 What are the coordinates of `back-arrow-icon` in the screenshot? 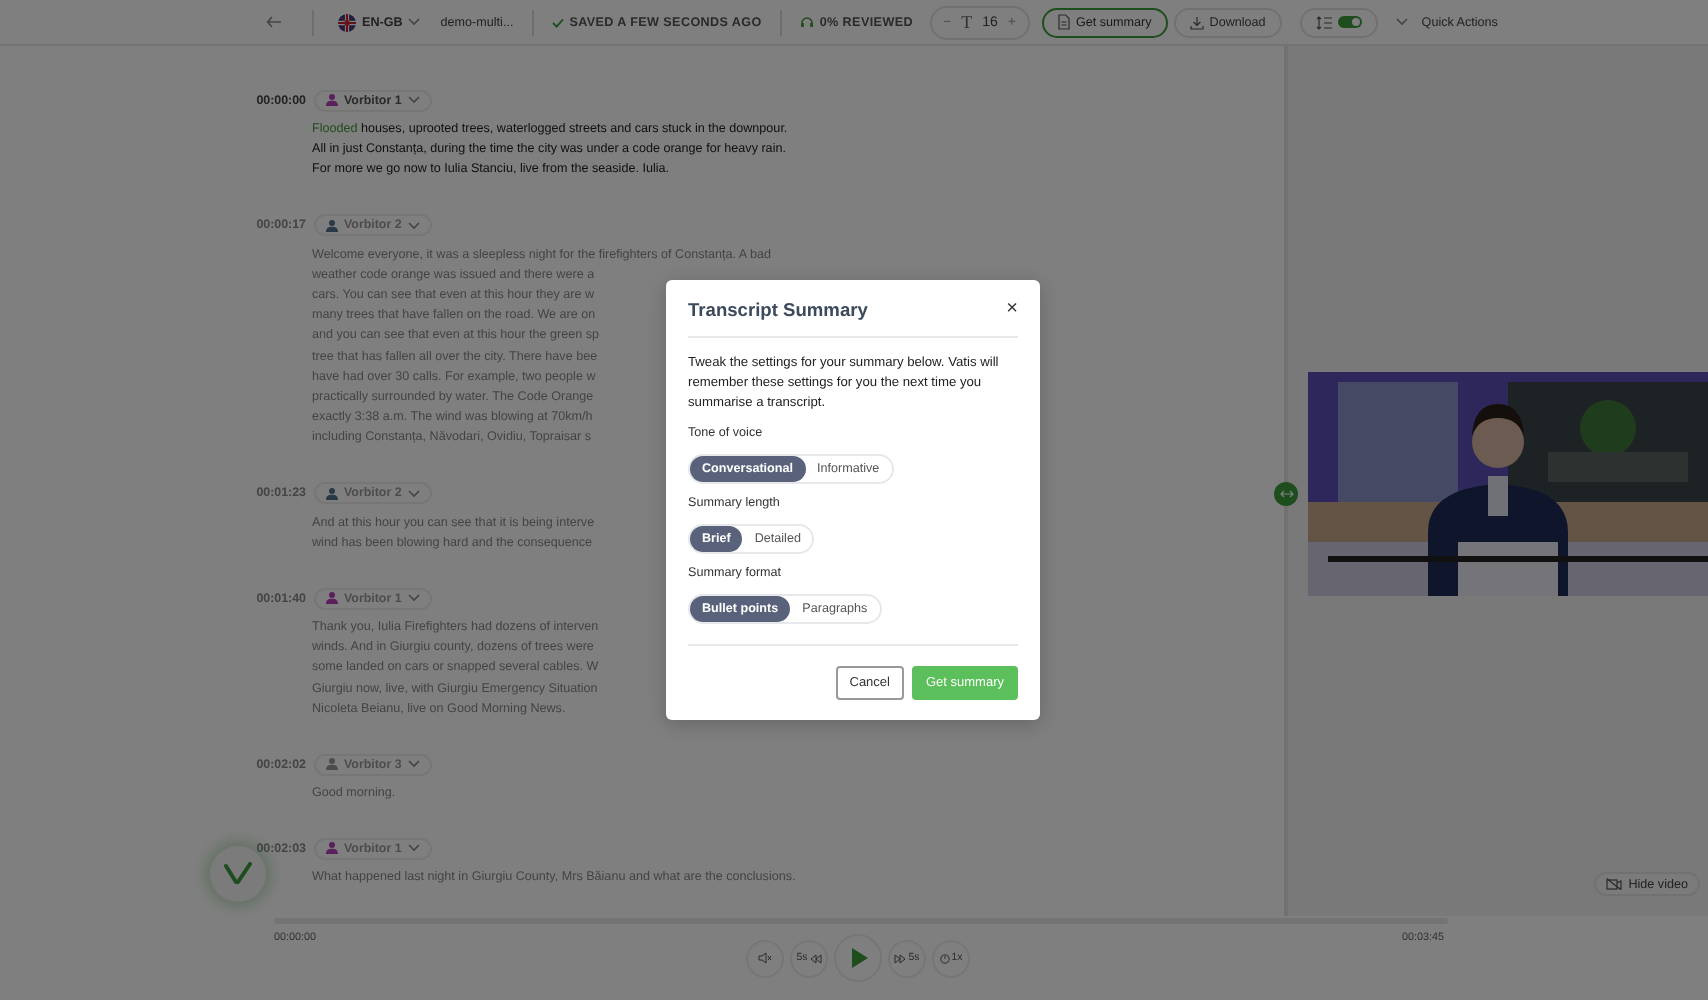 It's located at (274, 22).